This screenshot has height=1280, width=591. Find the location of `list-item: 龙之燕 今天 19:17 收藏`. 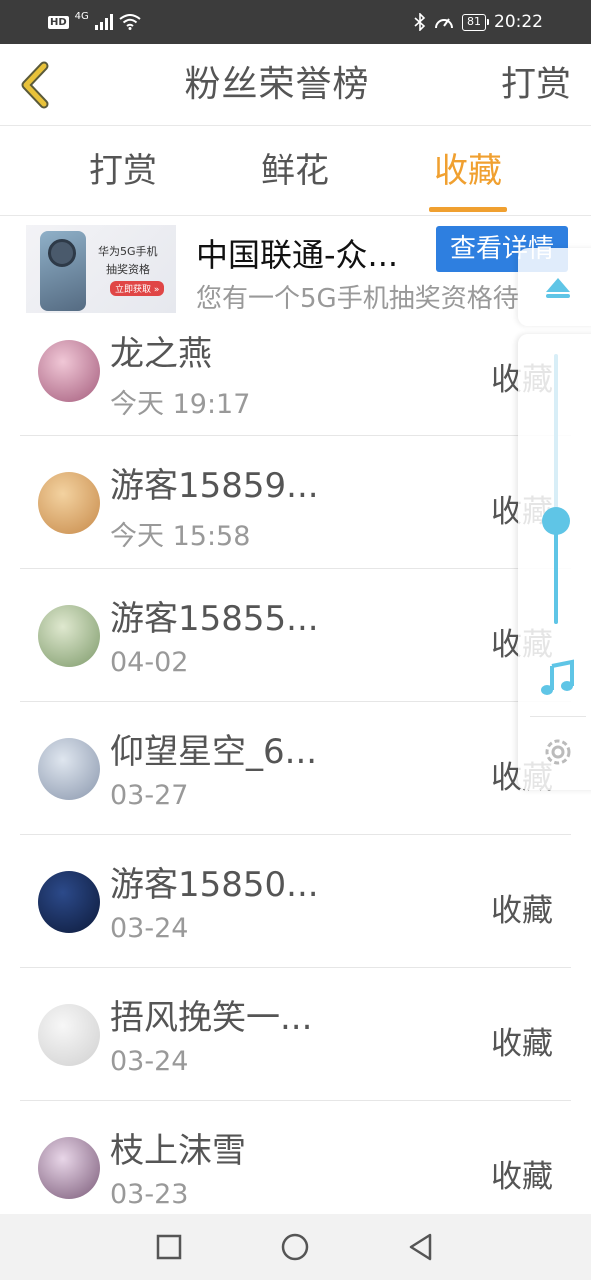

list-item: 龙之燕 今天 19:17 收藏 is located at coordinates (295, 378).